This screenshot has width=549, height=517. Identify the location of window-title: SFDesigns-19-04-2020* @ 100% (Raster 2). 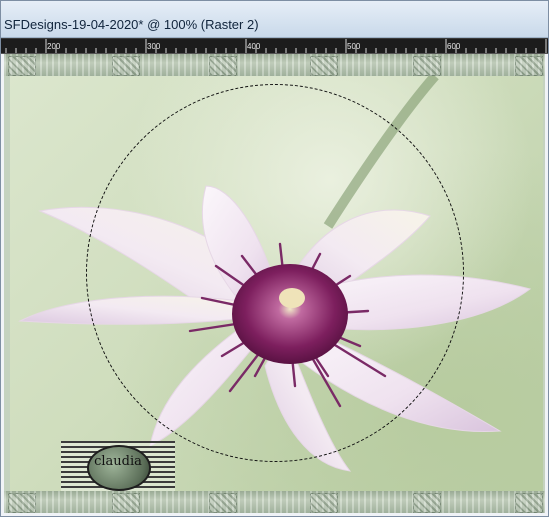
(131, 24).